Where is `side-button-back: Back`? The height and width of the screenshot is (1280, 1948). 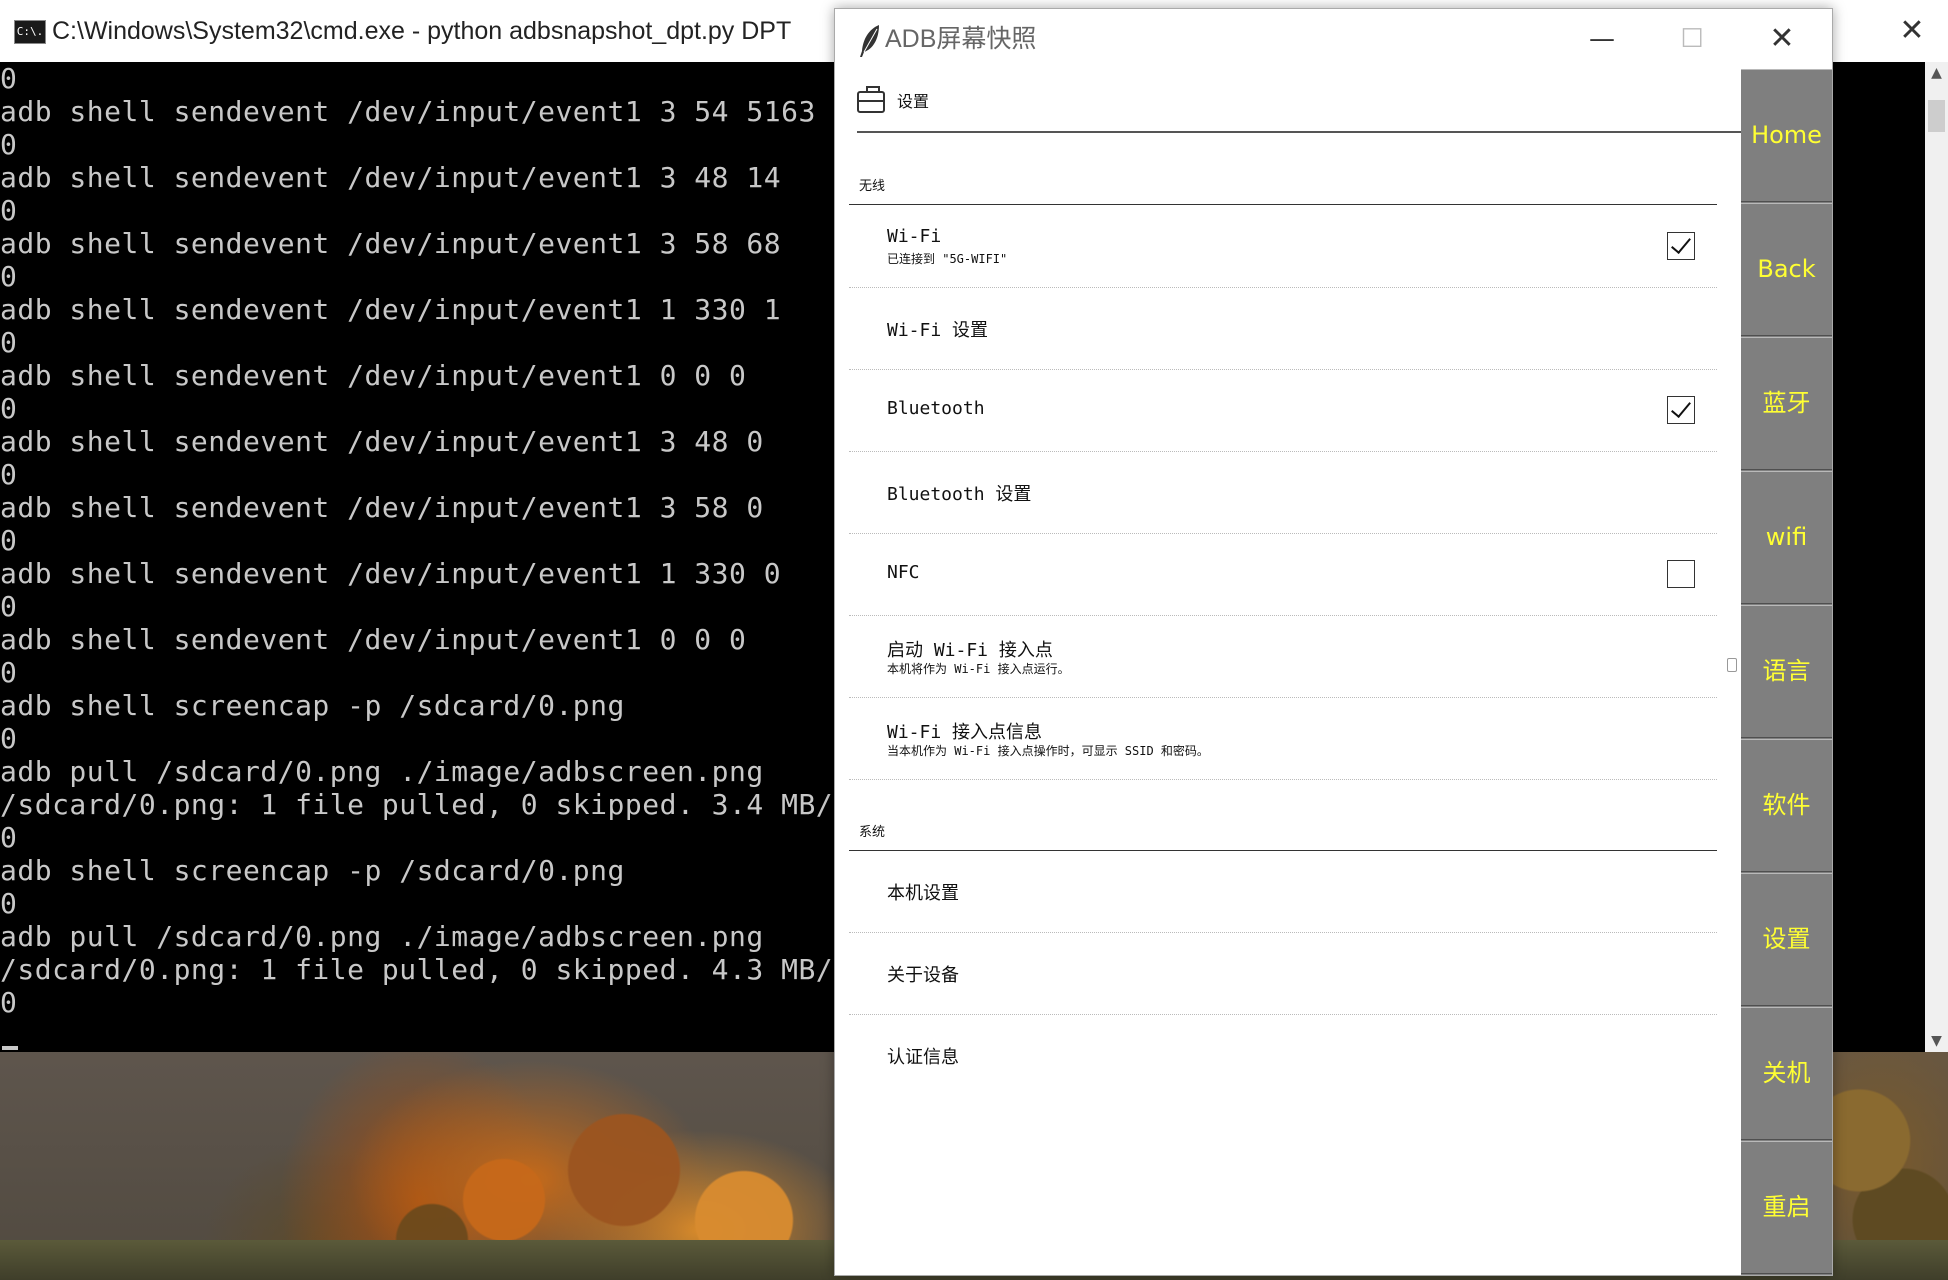
side-button-back: Back is located at coordinates (1786, 269).